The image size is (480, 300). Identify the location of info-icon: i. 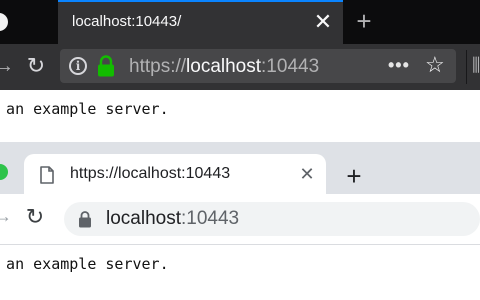
(78, 66).